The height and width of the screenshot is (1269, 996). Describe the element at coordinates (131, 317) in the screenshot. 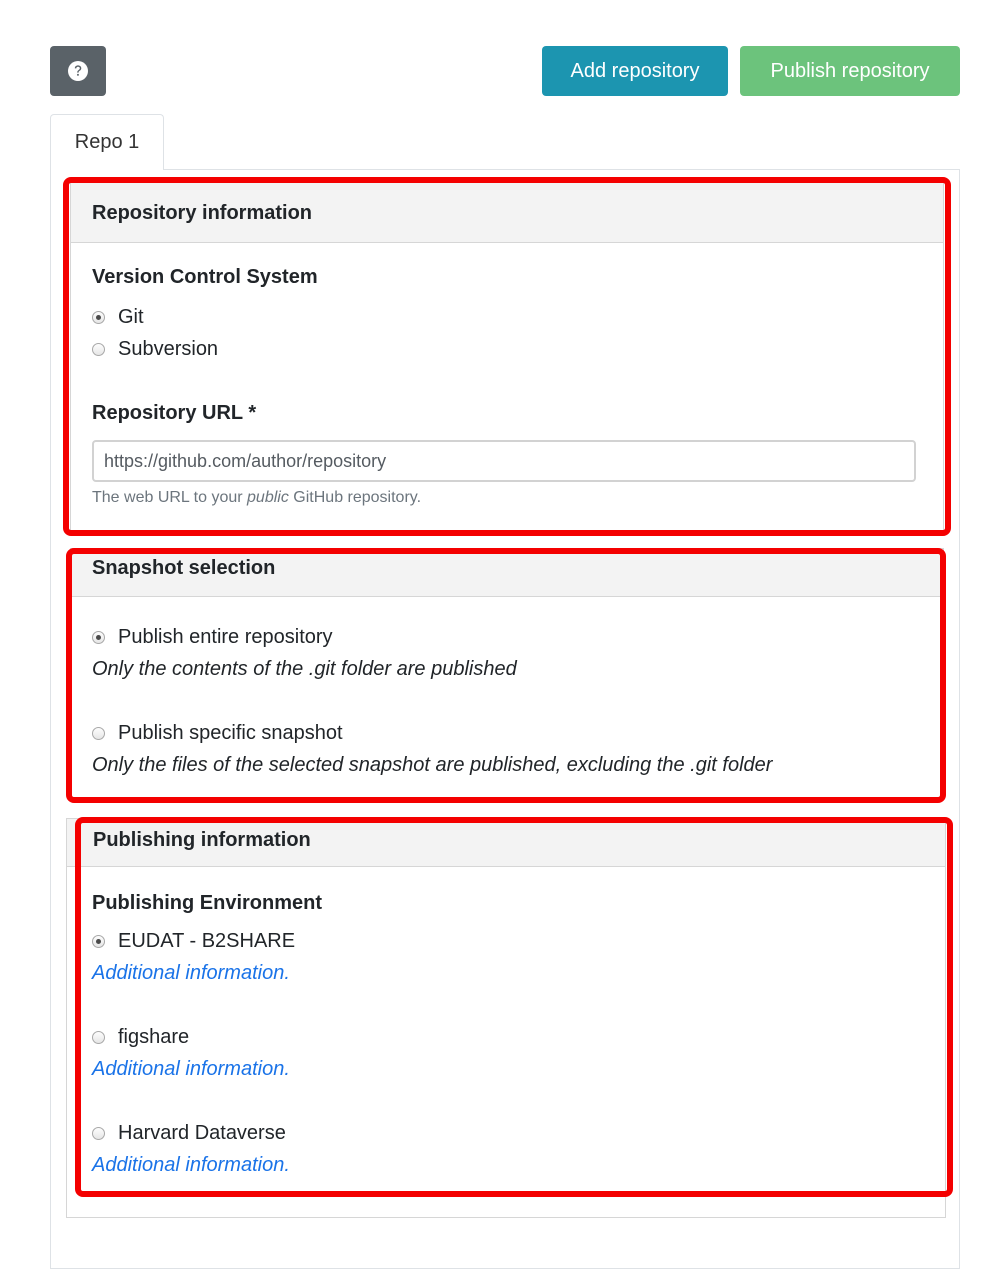

I see `vcs-git-label: Git` at that location.